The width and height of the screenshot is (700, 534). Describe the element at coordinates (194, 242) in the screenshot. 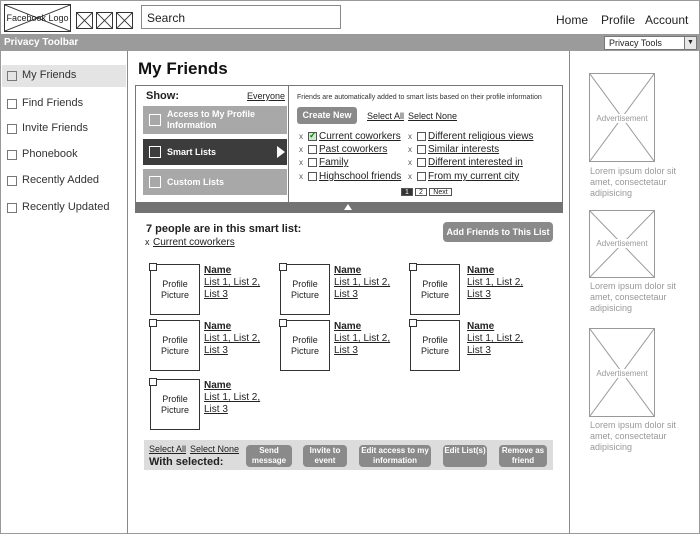

I see `active-filter: Current coworkers` at that location.